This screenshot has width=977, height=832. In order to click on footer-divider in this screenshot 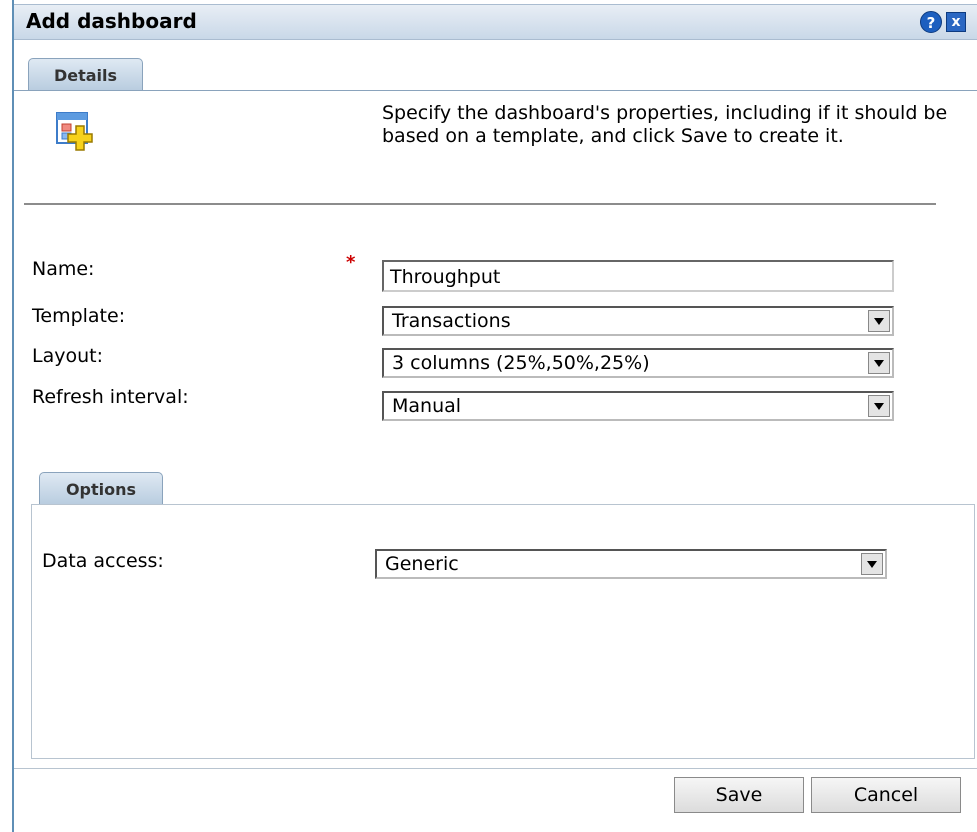, I will do `click(495, 768)`.